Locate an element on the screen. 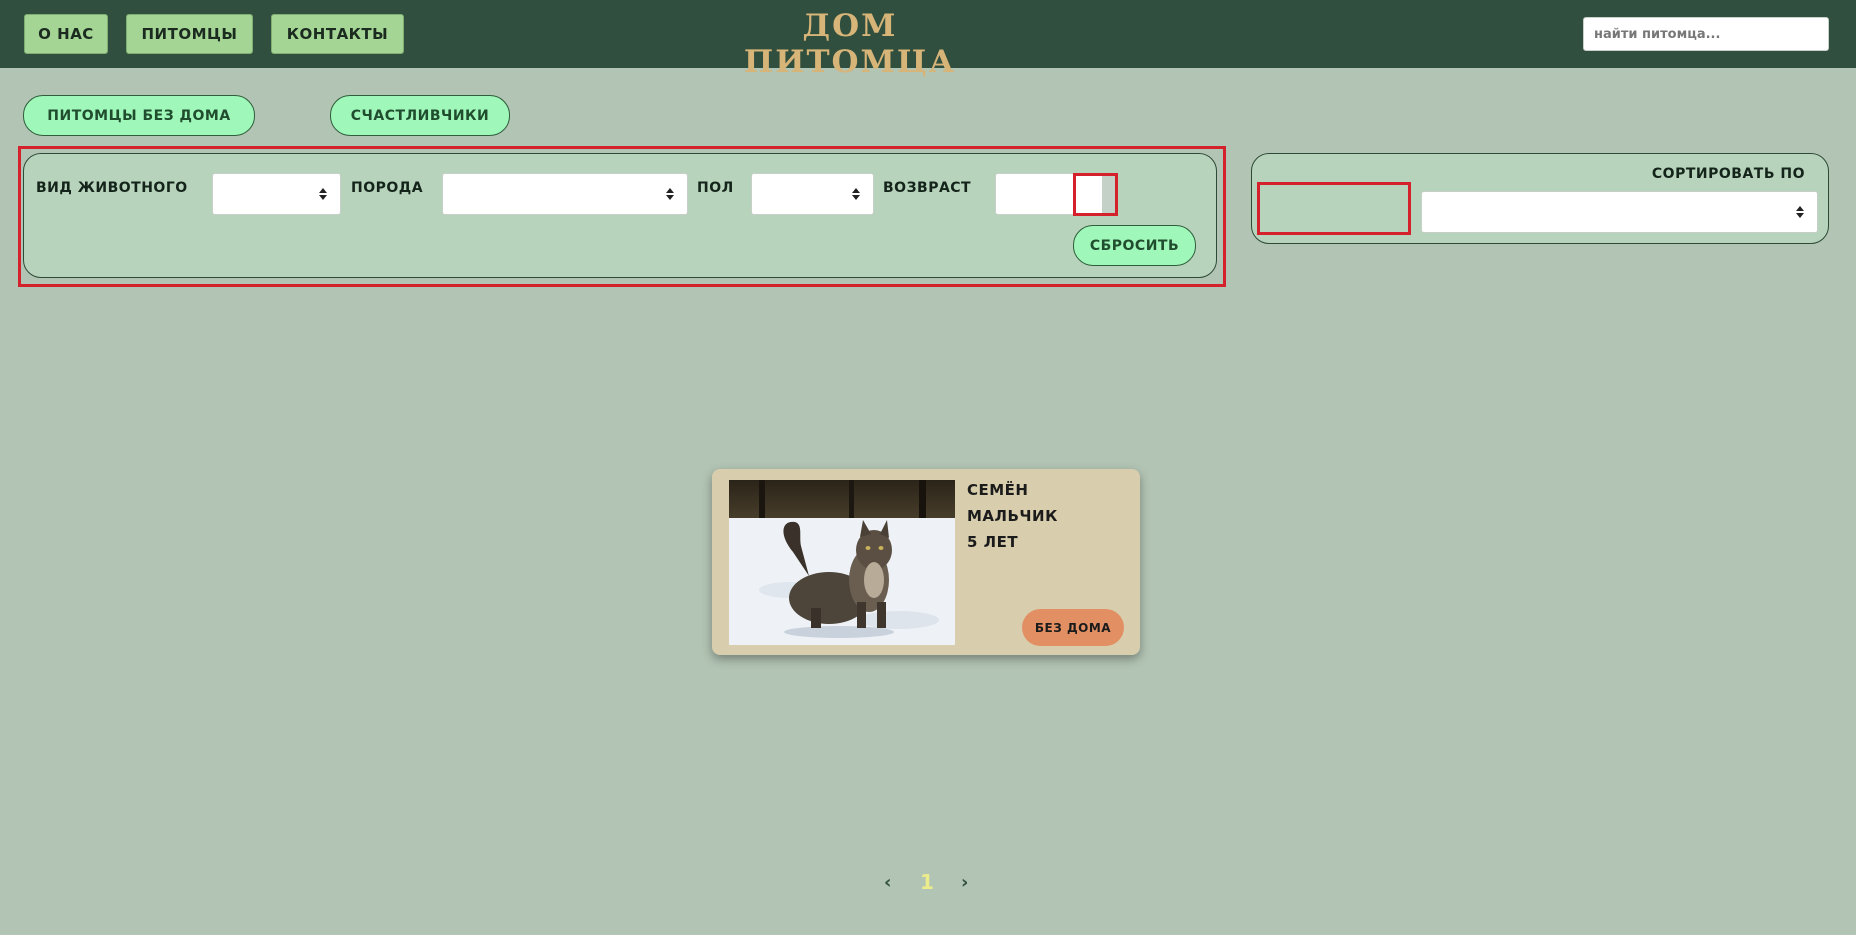 Image resolution: width=1856 pixels, height=935 pixels. breed-label: ПОРОДА is located at coordinates (387, 188).